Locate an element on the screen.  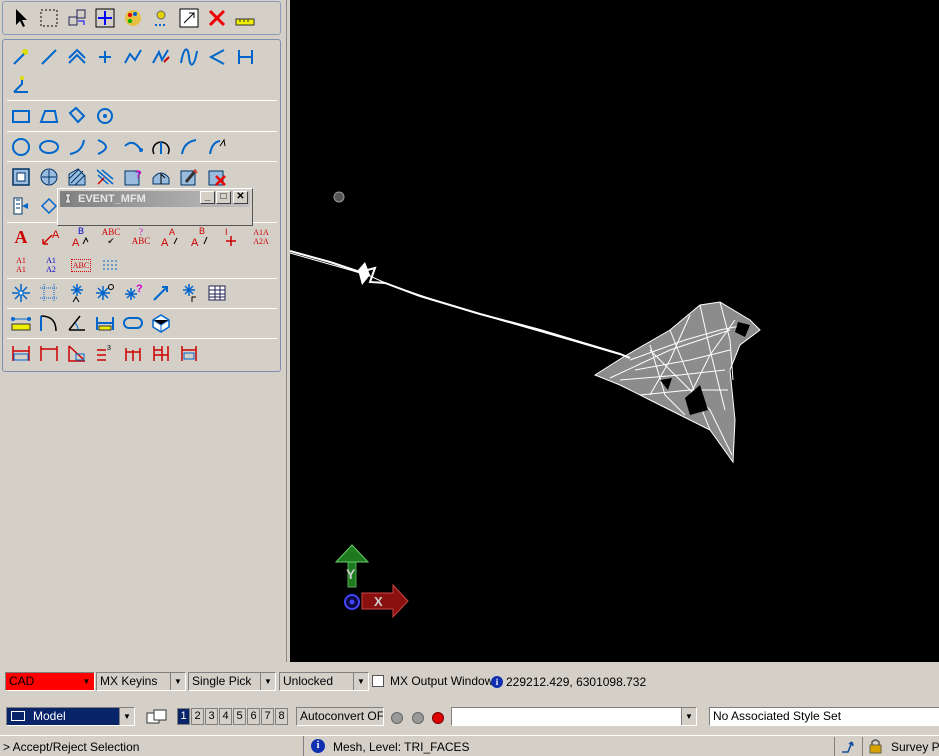
autoconvert-button: Autoconvert OFF is located at coordinates (340, 716).